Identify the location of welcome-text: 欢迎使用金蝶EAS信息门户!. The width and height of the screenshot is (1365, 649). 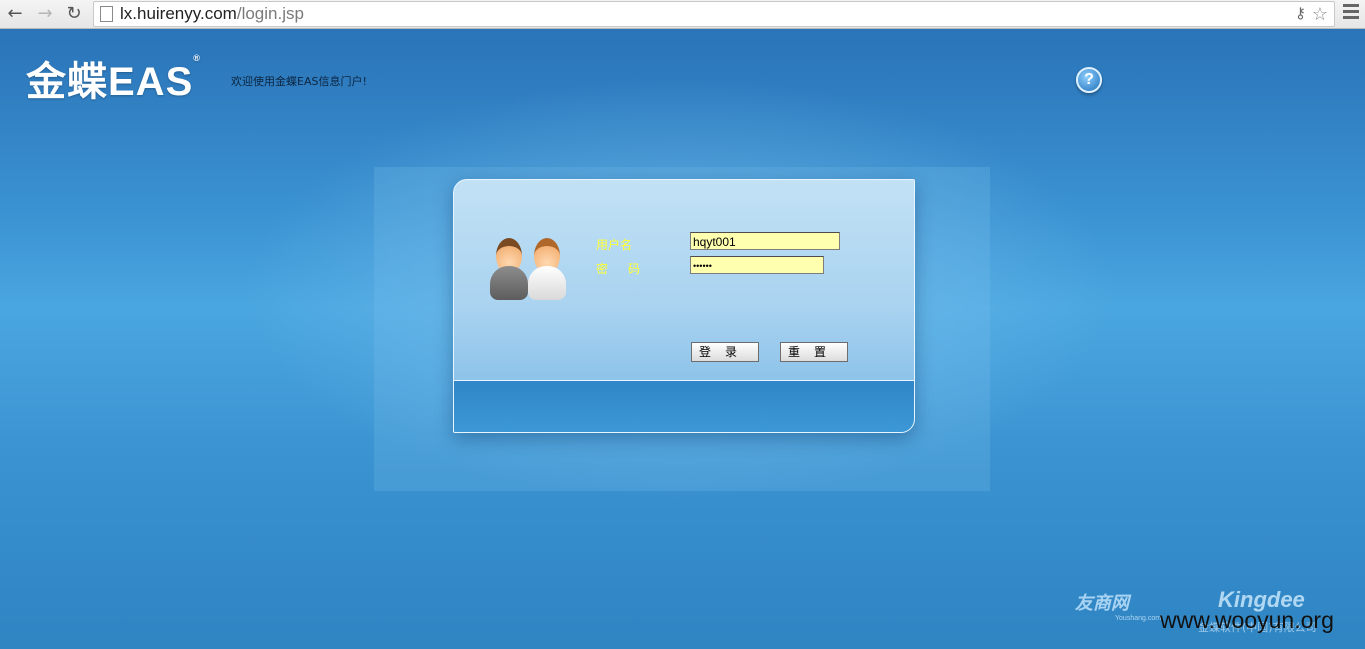
(299, 81).